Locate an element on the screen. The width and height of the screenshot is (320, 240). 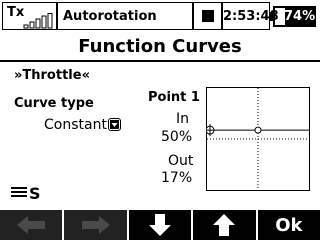
arrow-right-icon is located at coordinates (95, 225).